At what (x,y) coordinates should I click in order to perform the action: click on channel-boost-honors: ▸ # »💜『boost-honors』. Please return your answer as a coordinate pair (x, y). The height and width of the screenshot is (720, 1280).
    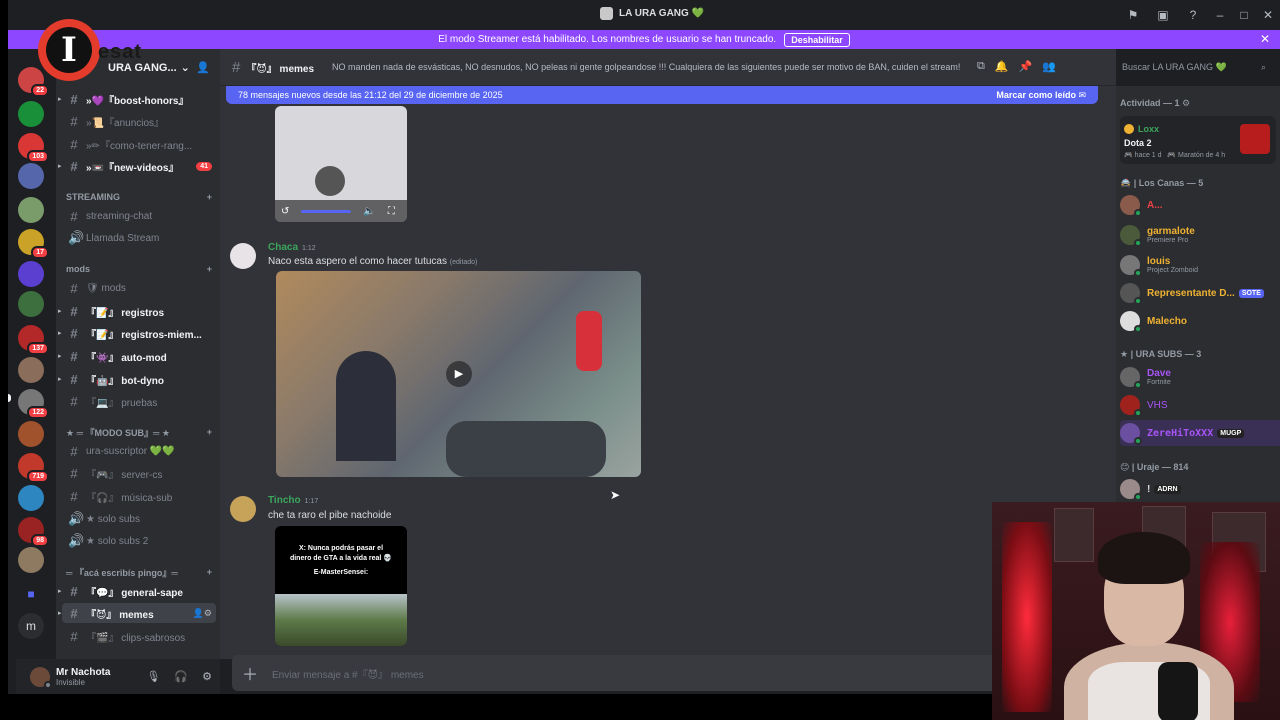
    Looking at the image, I should click on (137, 99).